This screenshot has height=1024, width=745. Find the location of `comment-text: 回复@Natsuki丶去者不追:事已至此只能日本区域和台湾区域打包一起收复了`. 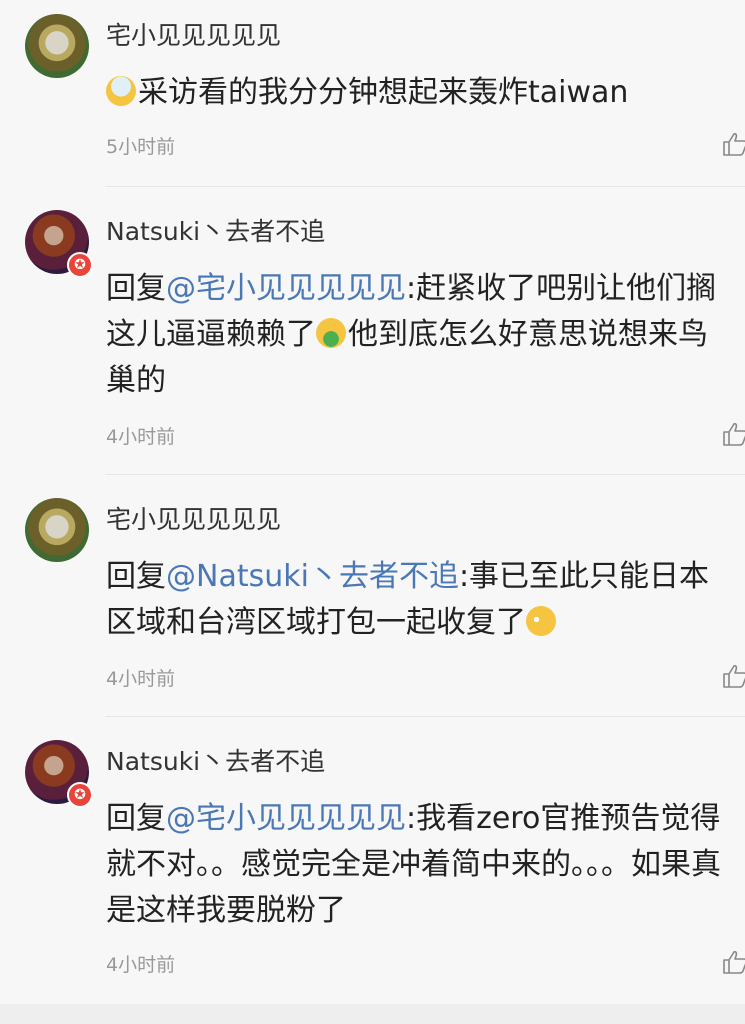

comment-text: 回复@Natsuki丶去者不追:事已至此只能日本区域和台湾区域打包一起收复了 is located at coordinates (416, 600).